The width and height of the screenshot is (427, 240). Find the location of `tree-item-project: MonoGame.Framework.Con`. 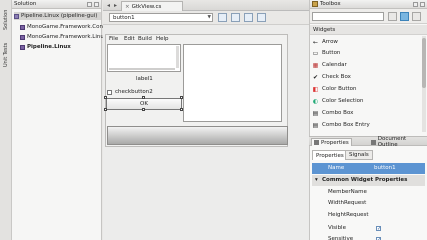

tree-item-project: MonoGame.Framework.Con is located at coordinates (61, 27).